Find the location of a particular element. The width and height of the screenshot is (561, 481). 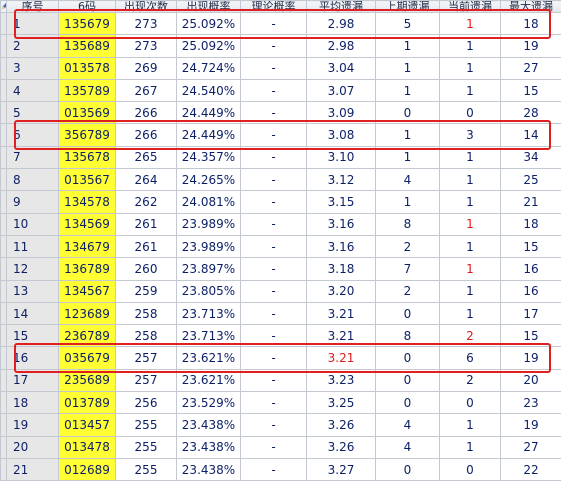

probability-cell: 24.540% is located at coordinates (209, 90).